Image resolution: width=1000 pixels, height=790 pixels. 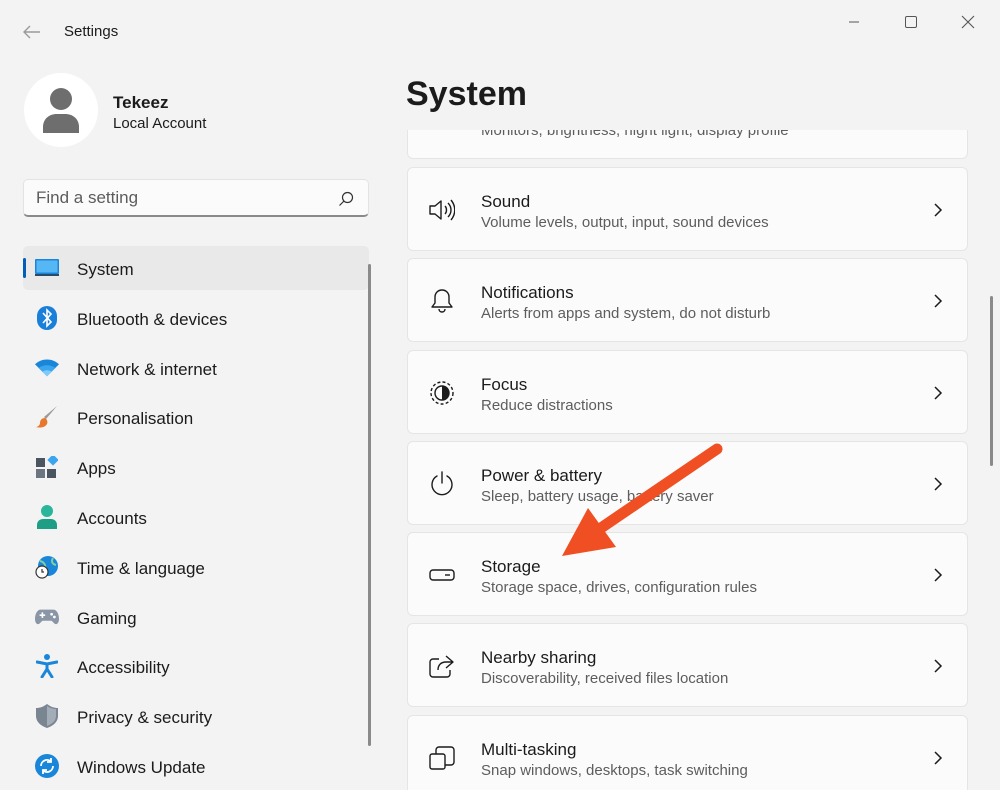 I want to click on sidebar-item-label: Time & language, so click(x=141, y=568).